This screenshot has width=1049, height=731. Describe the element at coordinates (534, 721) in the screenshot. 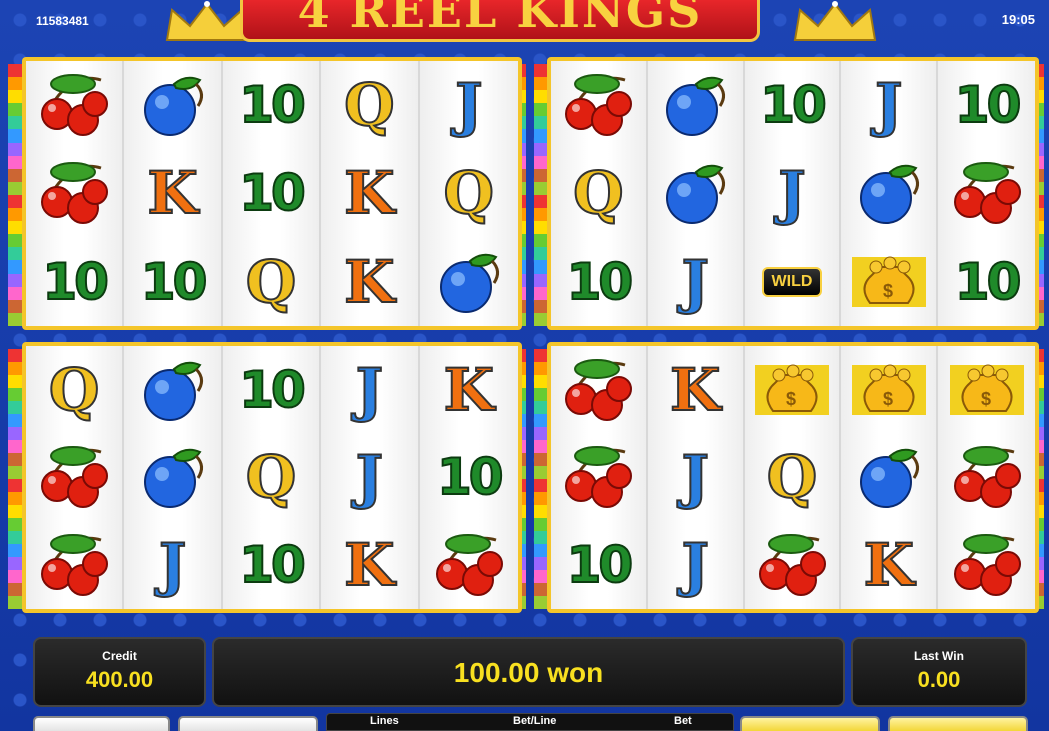

I see `bet-line-label: Bet/Line` at that location.